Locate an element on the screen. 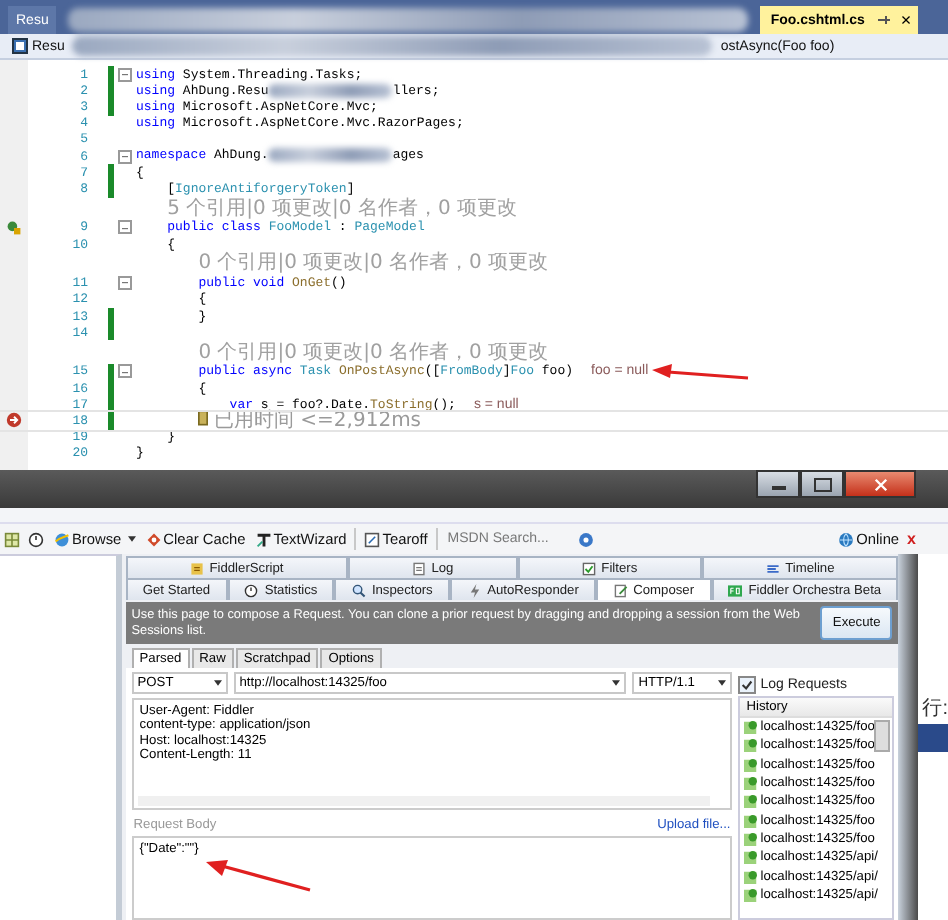  document-icon is located at coordinates (418, 568).